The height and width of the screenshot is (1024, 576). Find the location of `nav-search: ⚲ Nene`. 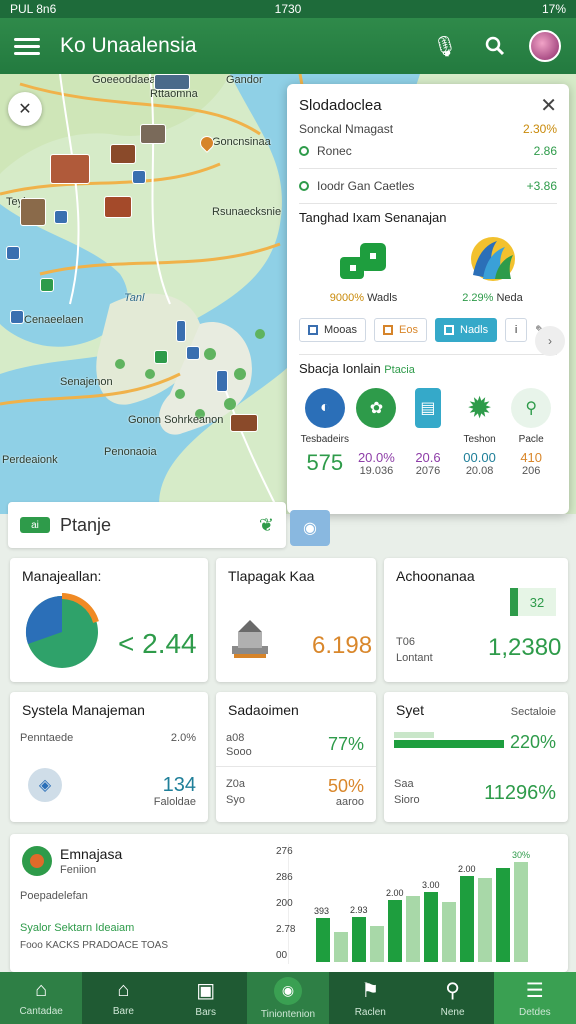

nav-search: ⚲ Nene is located at coordinates (452, 998).